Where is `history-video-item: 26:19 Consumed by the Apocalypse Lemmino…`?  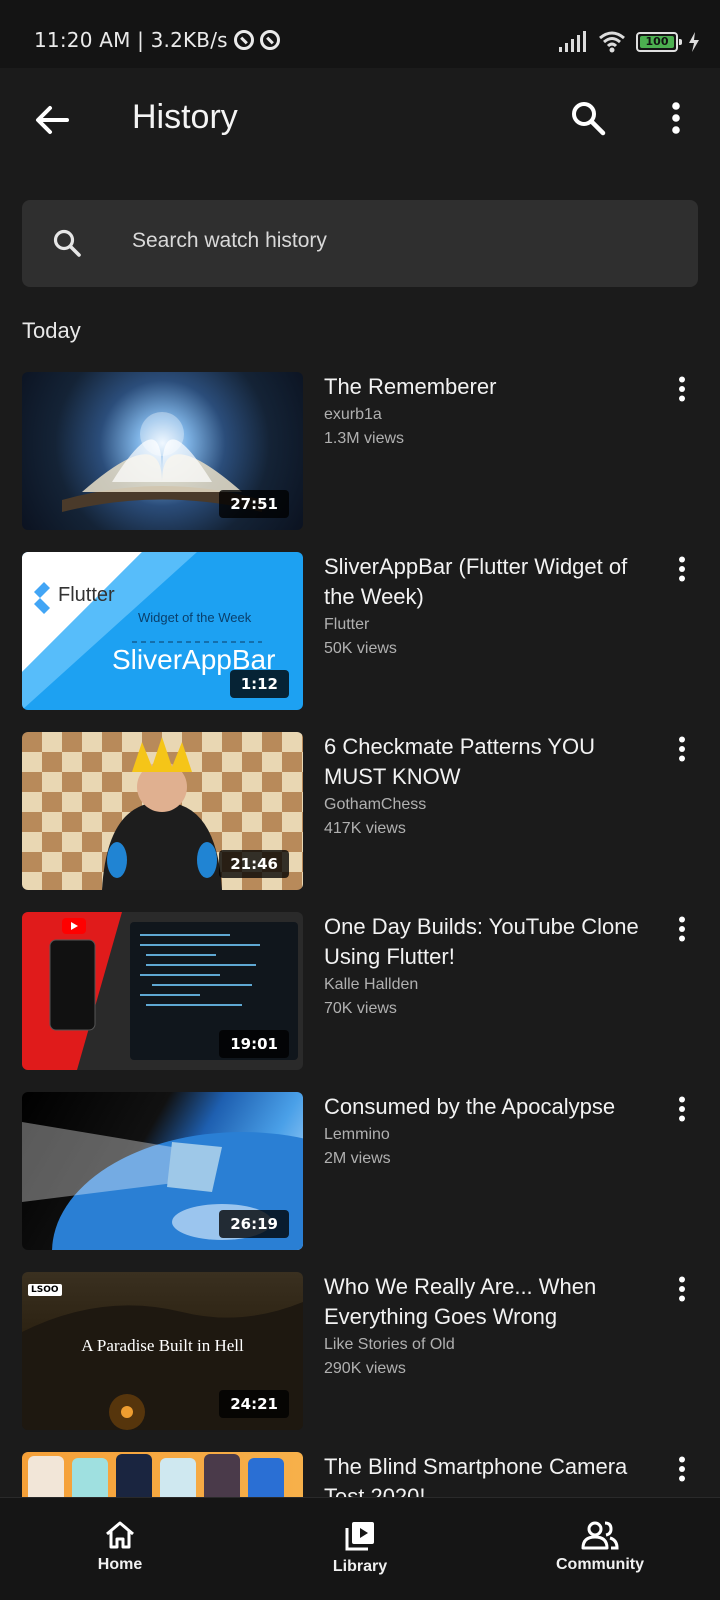 history-video-item: 26:19 Consumed by the Apocalypse Lemmino… is located at coordinates (360, 1171).